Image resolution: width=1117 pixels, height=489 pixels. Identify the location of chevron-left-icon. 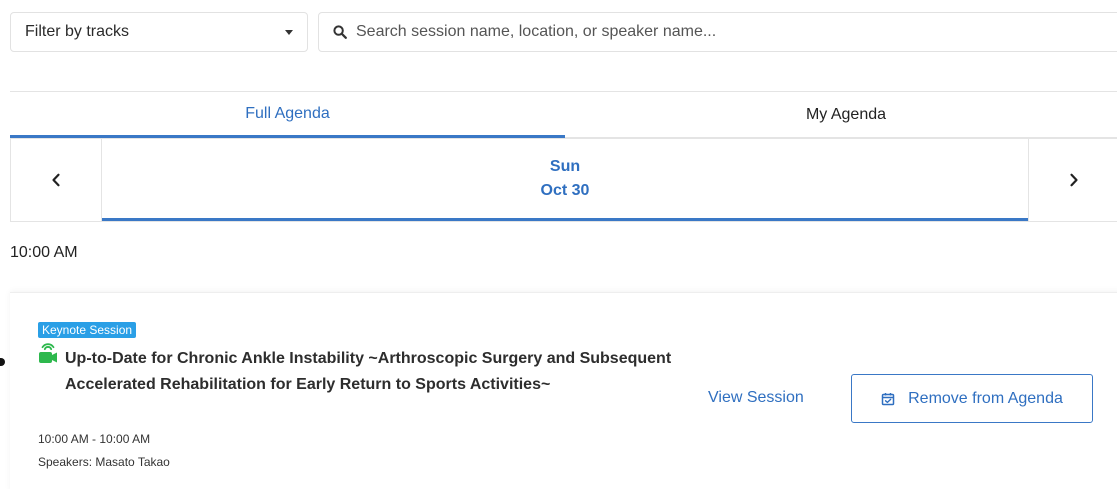
(56, 180).